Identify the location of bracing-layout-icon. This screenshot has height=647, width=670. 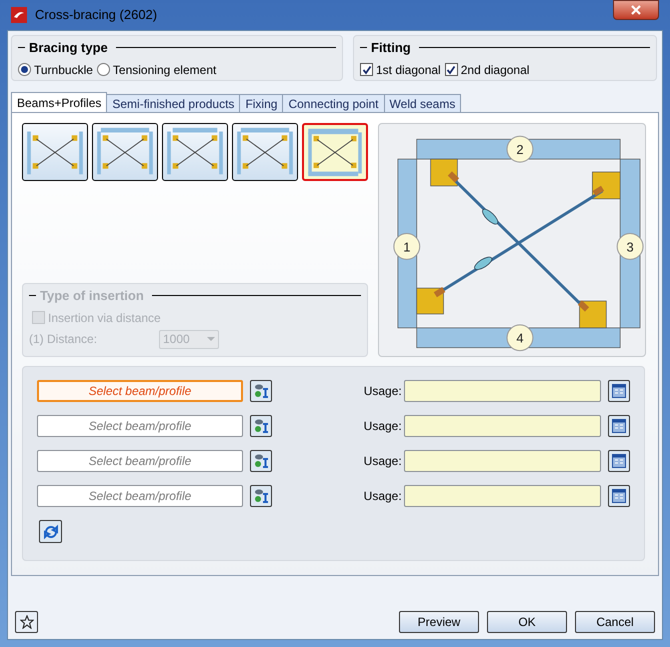
(335, 152).